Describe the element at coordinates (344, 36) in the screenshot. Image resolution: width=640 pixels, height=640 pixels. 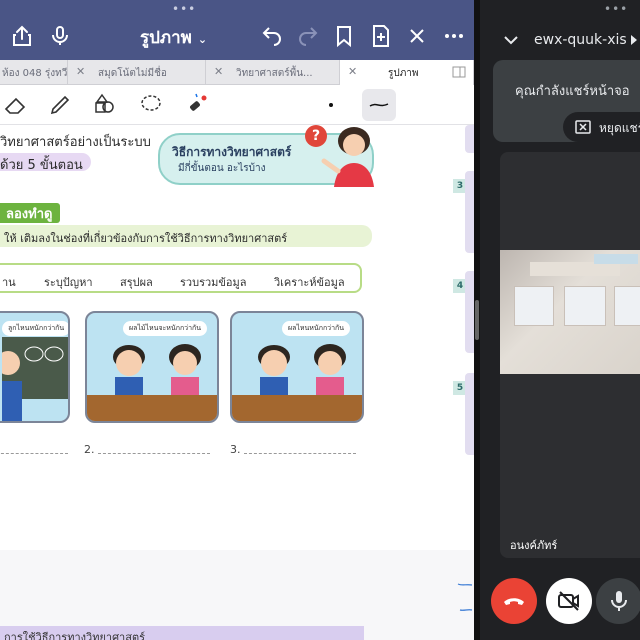
I see `bookmark-icon` at that location.